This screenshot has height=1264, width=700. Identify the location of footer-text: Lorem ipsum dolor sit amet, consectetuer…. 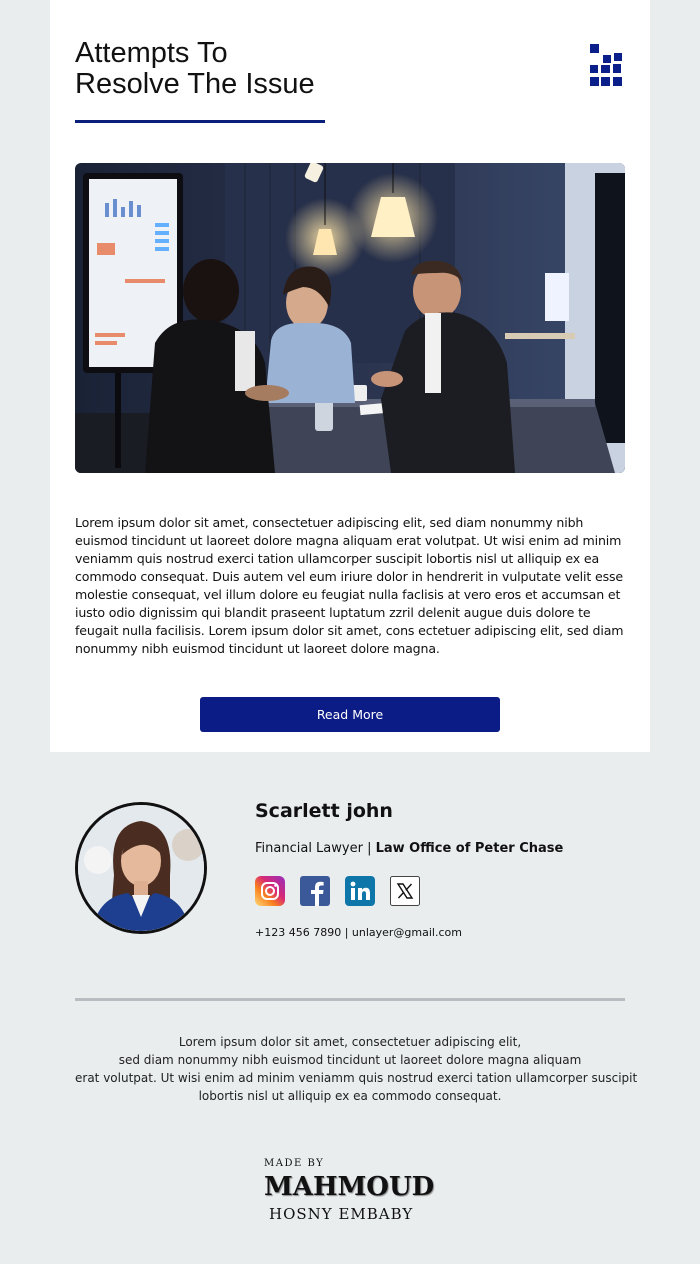
(356, 1069).